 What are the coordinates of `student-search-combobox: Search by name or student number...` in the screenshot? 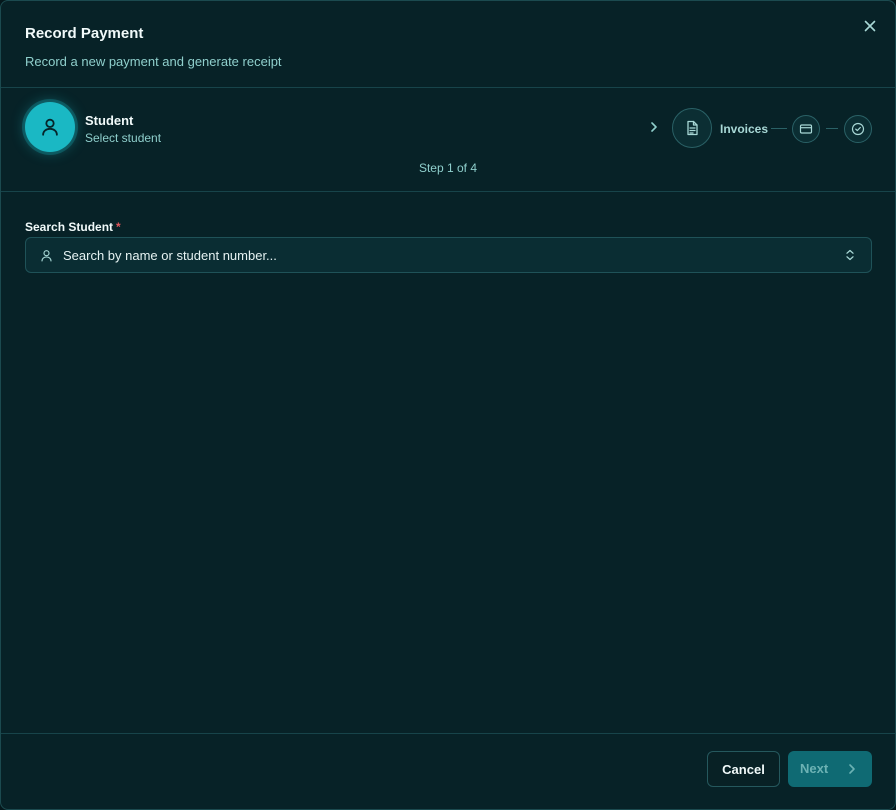 It's located at (448, 255).